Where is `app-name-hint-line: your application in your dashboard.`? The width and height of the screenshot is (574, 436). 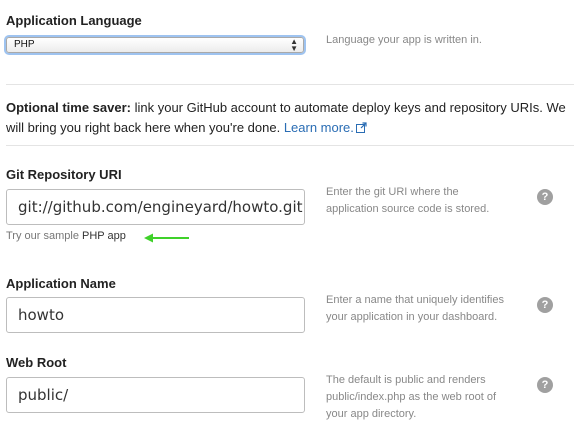
app-name-hint-line: your application in your dashboard. is located at coordinates (412, 317).